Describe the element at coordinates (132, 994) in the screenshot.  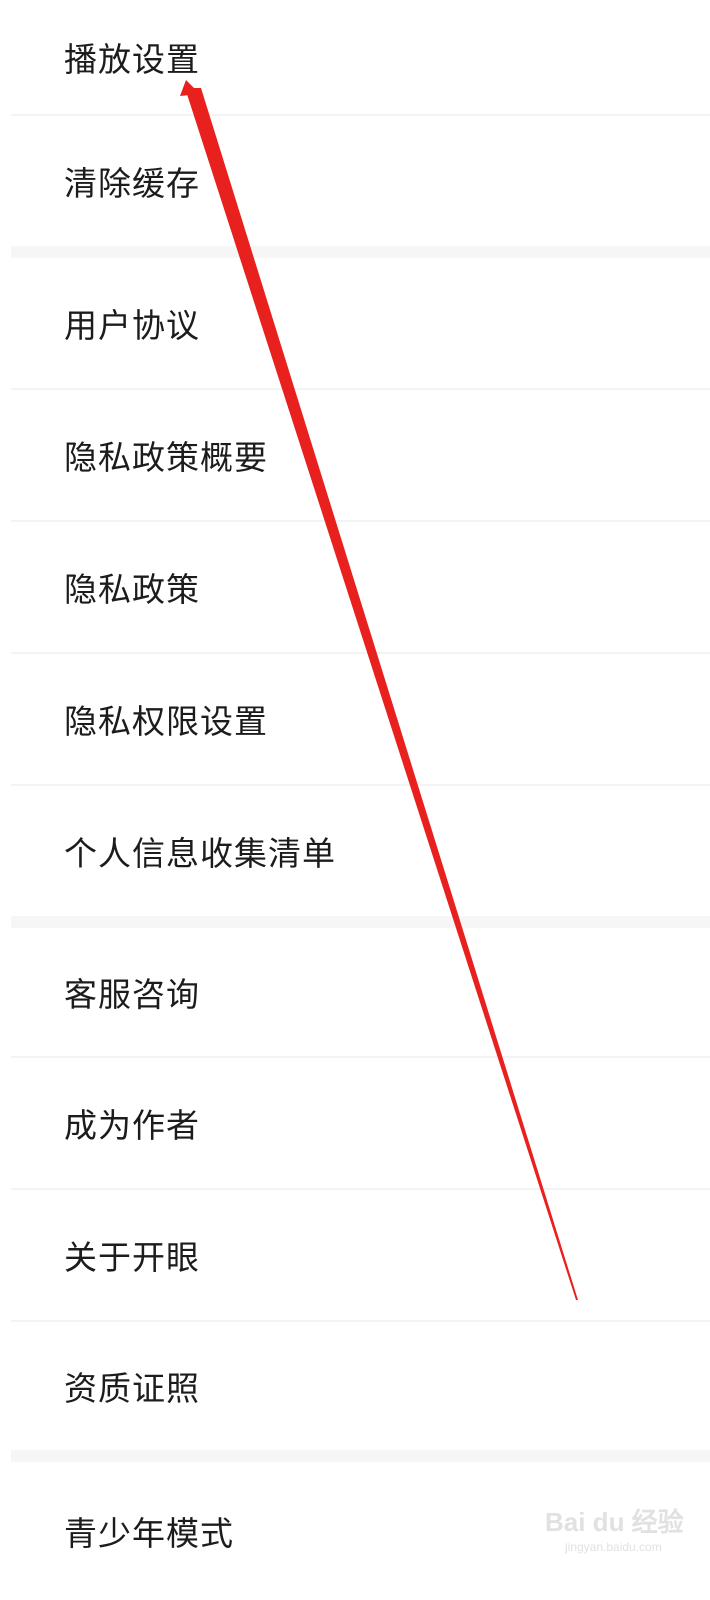
I see `menu-item-label: 客服咨询` at that location.